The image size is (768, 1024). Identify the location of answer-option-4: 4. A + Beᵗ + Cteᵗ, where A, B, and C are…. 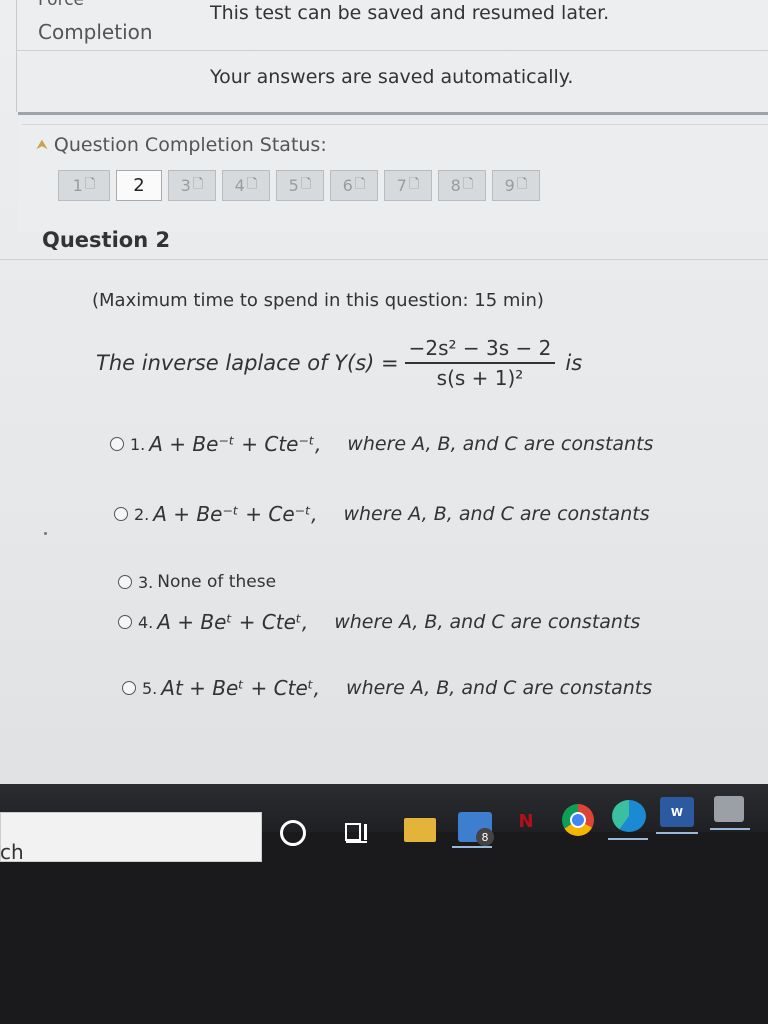
(379, 622).